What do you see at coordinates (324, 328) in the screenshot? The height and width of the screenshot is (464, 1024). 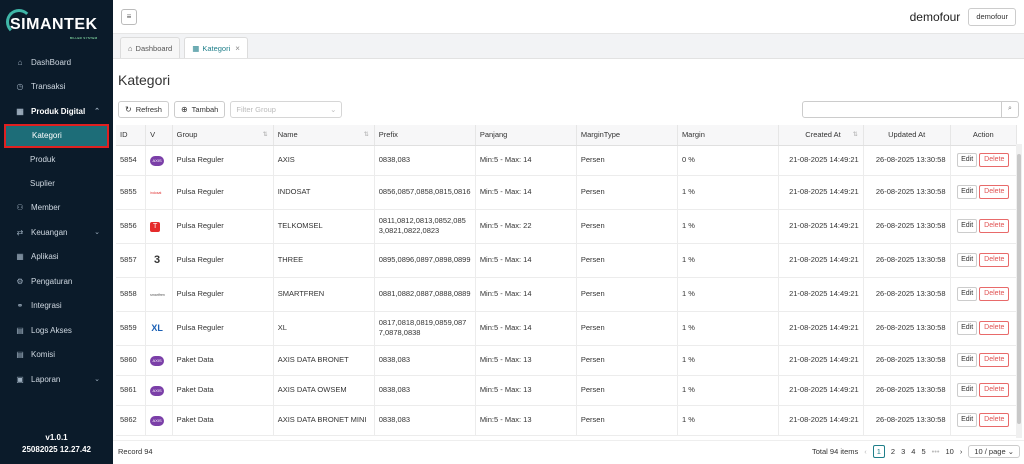 I see `cell-name: XL` at bounding box center [324, 328].